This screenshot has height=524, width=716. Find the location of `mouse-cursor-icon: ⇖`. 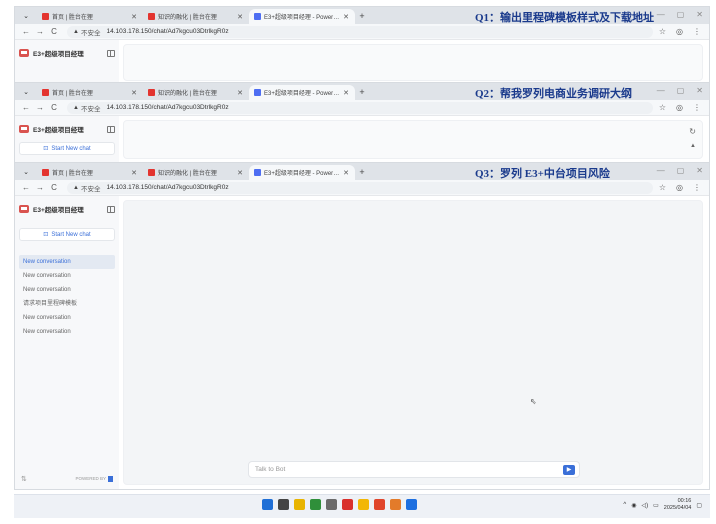

mouse-cursor-icon: ⇖ is located at coordinates (533, 401).